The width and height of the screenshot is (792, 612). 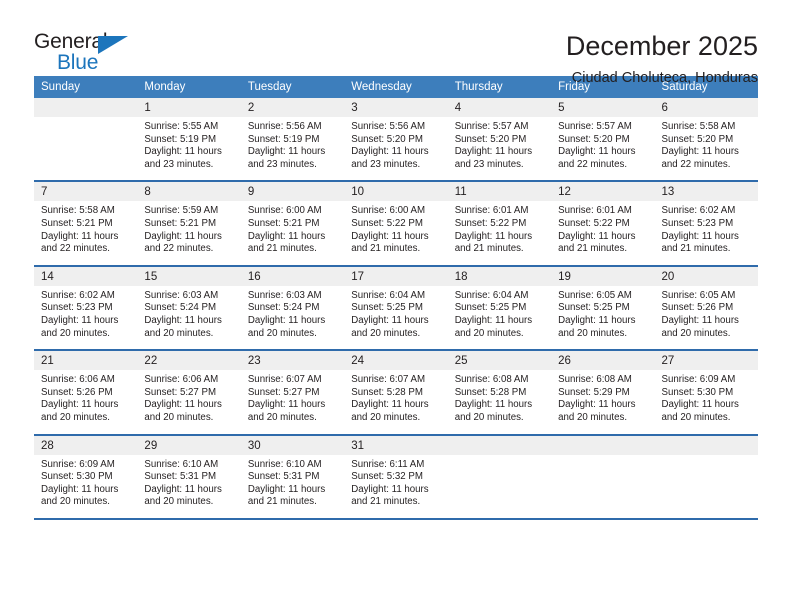 What do you see at coordinates (181, 380) in the screenshot?
I see `sunrise-text: Sunrise: 6:06 AM` at bounding box center [181, 380].